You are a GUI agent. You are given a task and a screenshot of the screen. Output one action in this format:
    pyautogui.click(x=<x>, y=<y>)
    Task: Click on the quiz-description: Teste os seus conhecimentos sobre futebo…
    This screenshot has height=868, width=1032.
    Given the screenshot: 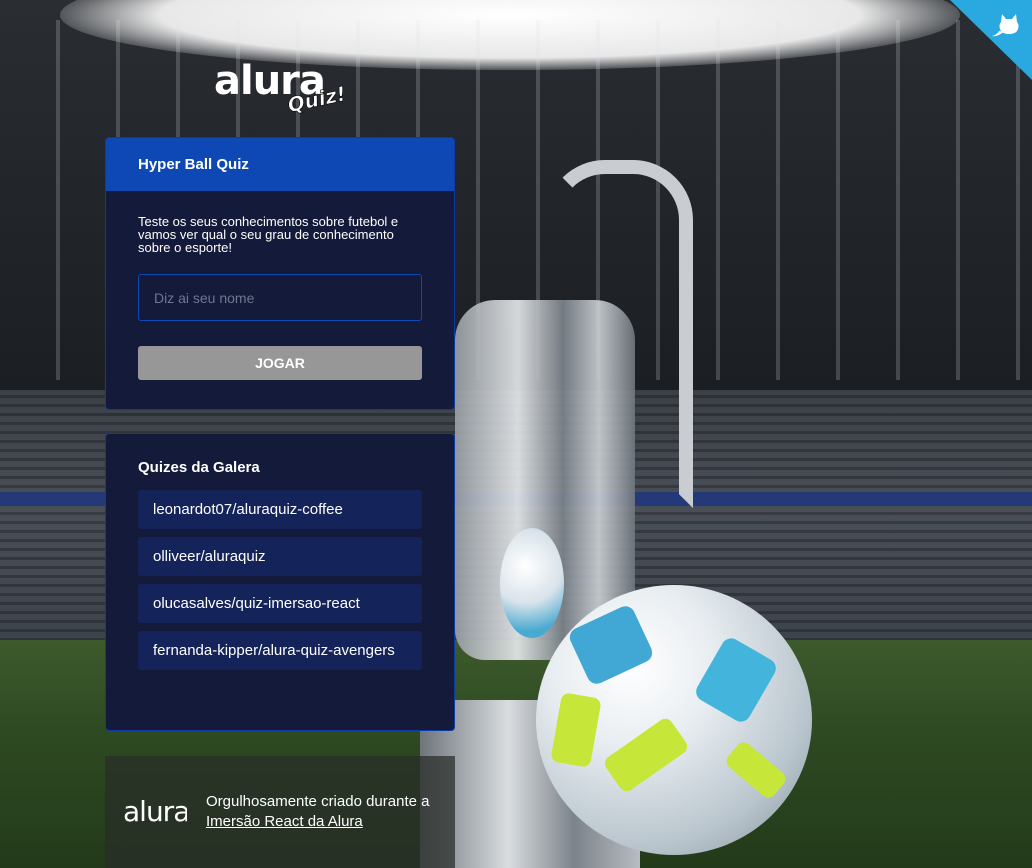 What is the action you would take?
    pyautogui.click(x=268, y=234)
    